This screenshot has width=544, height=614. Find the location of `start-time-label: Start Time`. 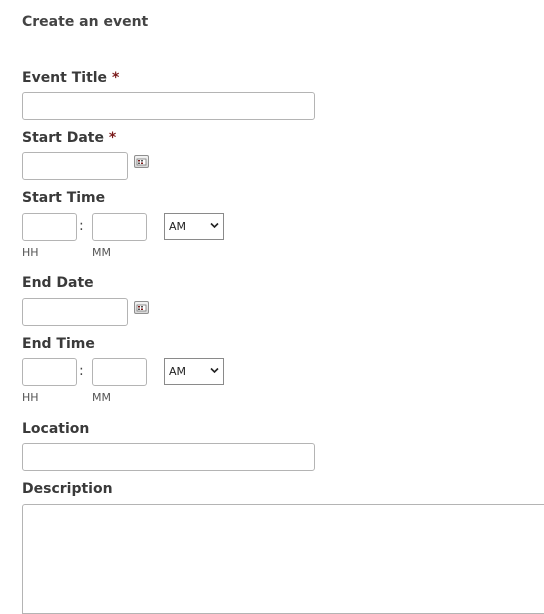

start-time-label: Start Time is located at coordinates (64, 198).